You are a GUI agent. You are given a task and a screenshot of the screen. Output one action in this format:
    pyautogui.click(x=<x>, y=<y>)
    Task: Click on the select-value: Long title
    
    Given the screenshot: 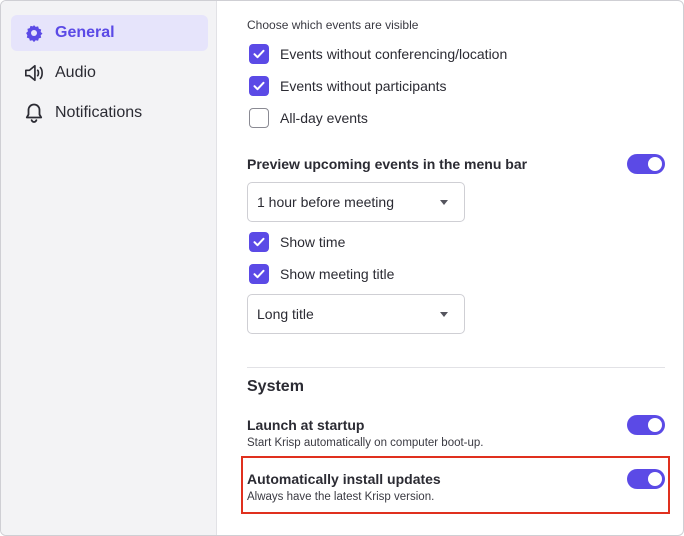 What is the action you would take?
    pyautogui.click(x=285, y=314)
    